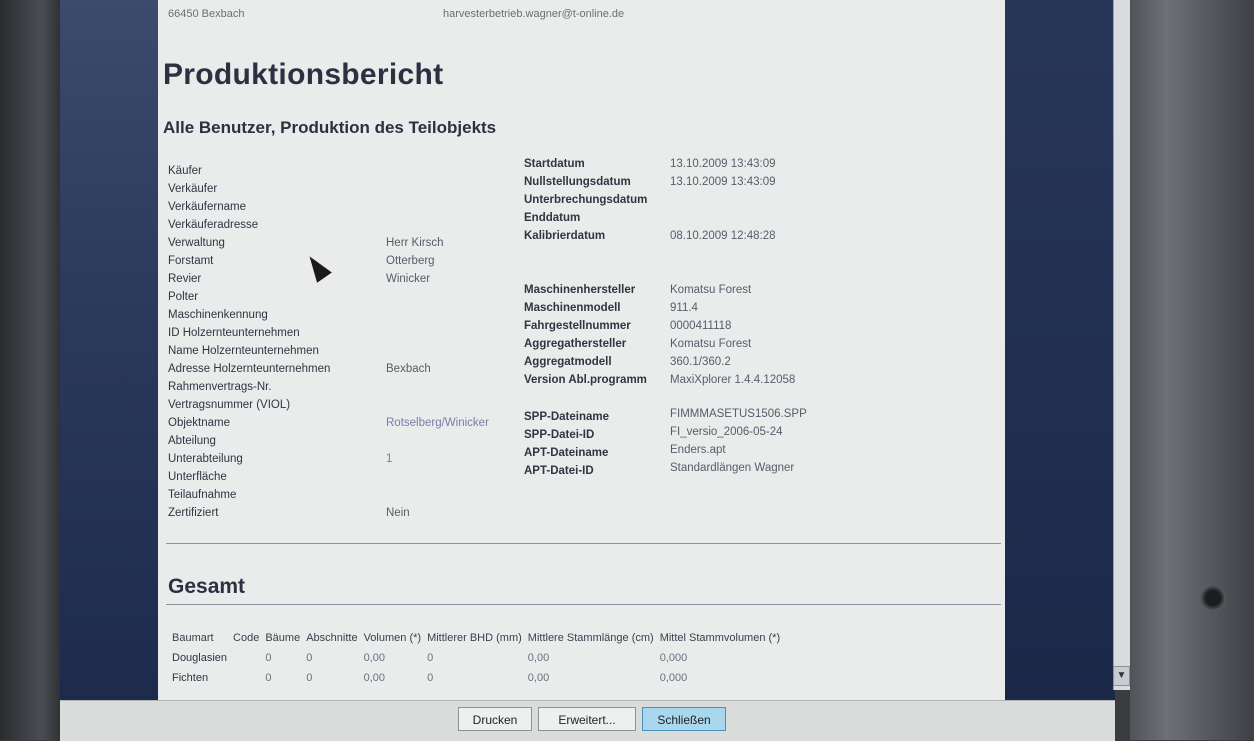  What do you see at coordinates (577, 326) in the screenshot?
I see `machine-label: Fahrgestellnummer` at bounding box center [577, 326].